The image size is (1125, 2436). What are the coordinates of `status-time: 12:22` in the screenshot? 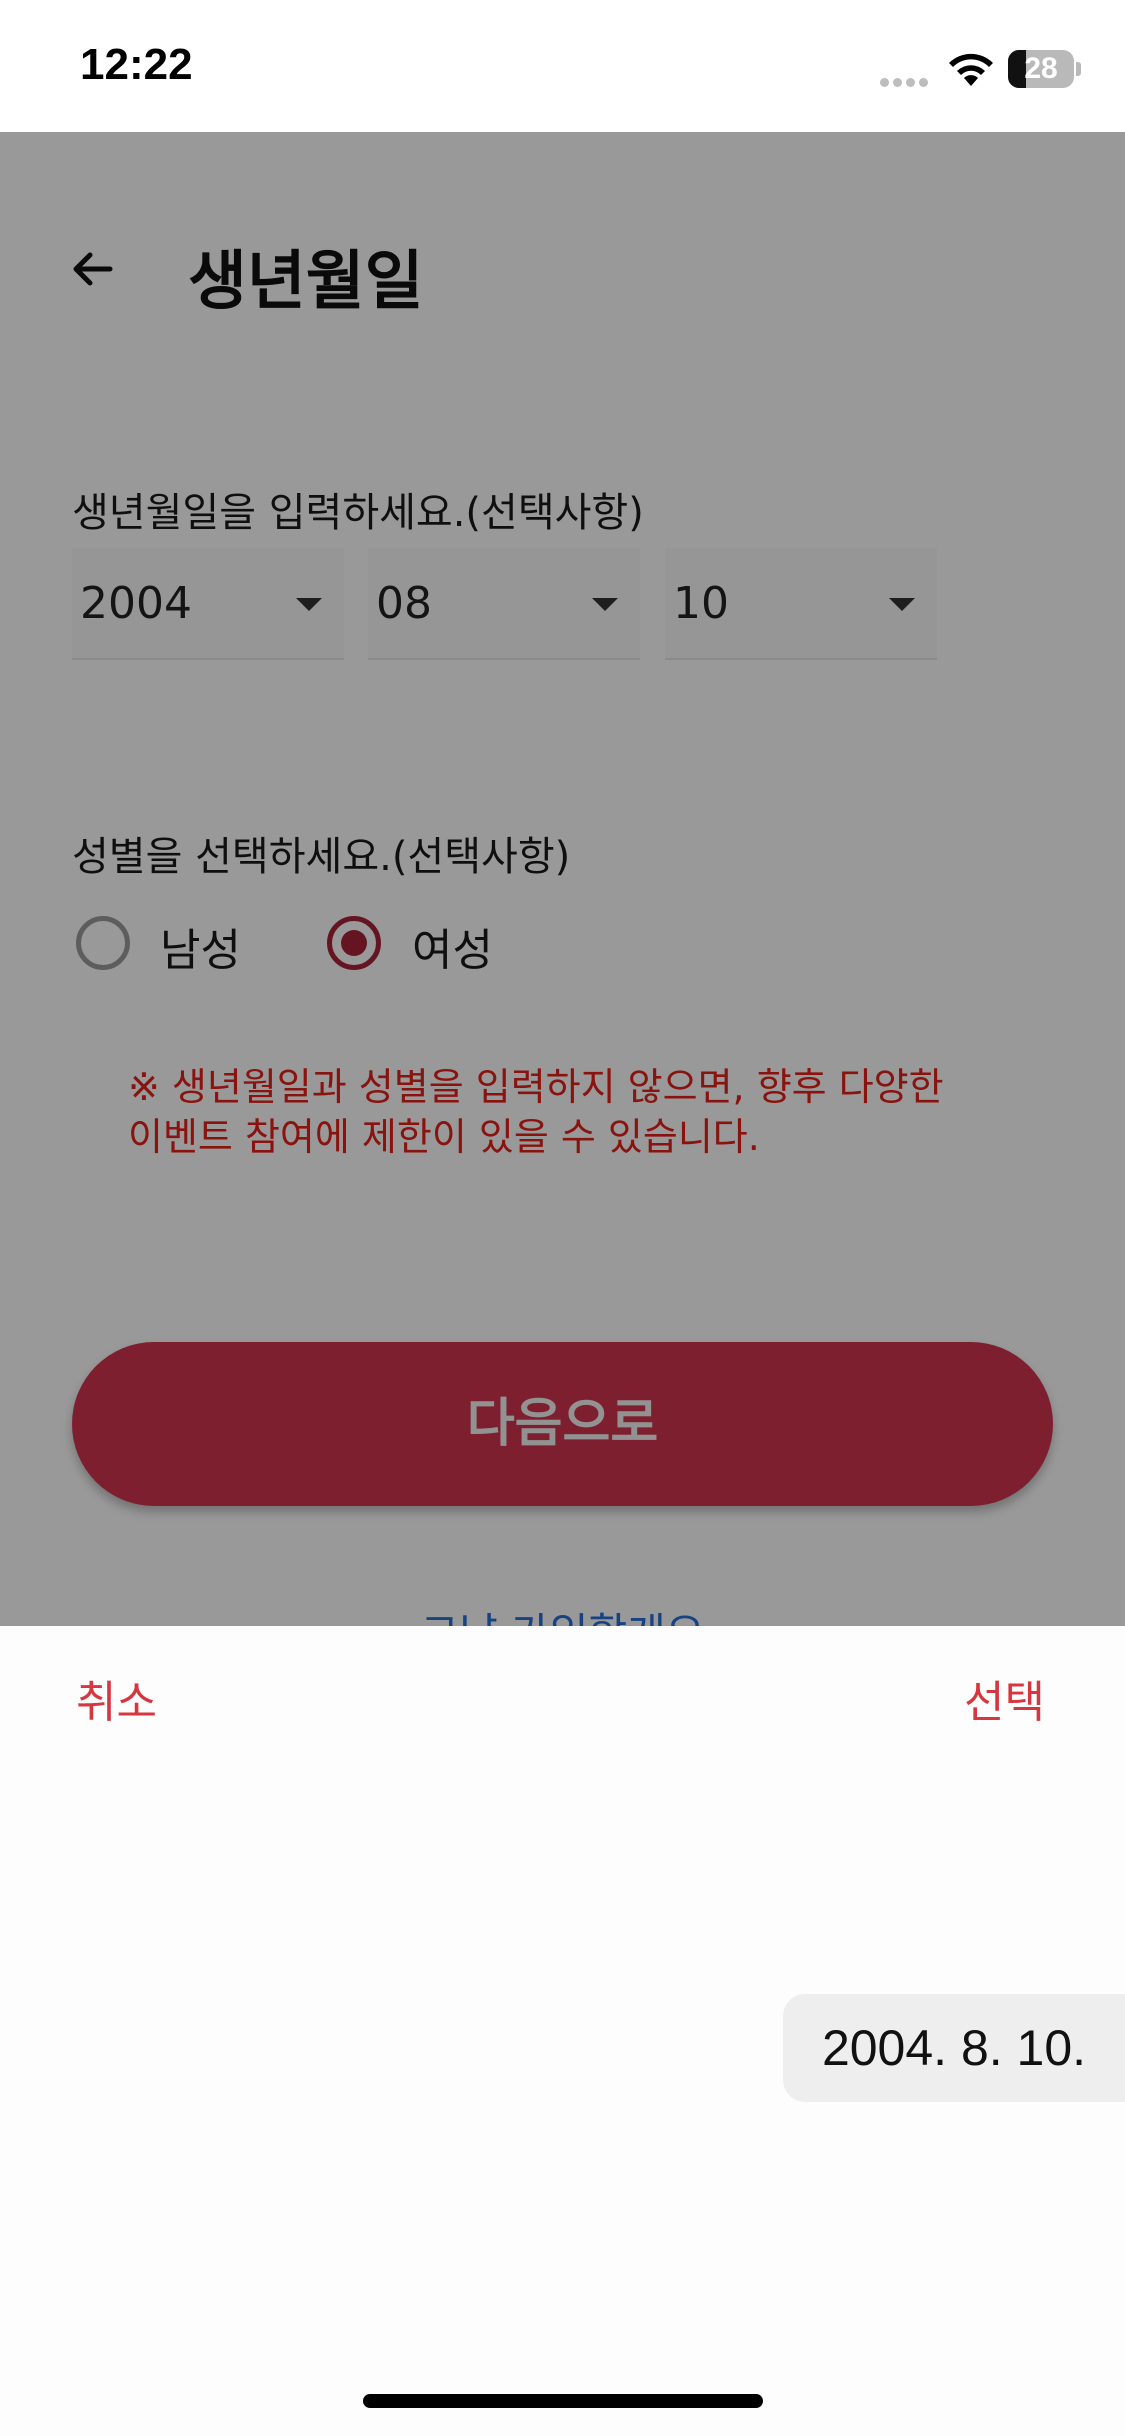 It's located at (136, 64).